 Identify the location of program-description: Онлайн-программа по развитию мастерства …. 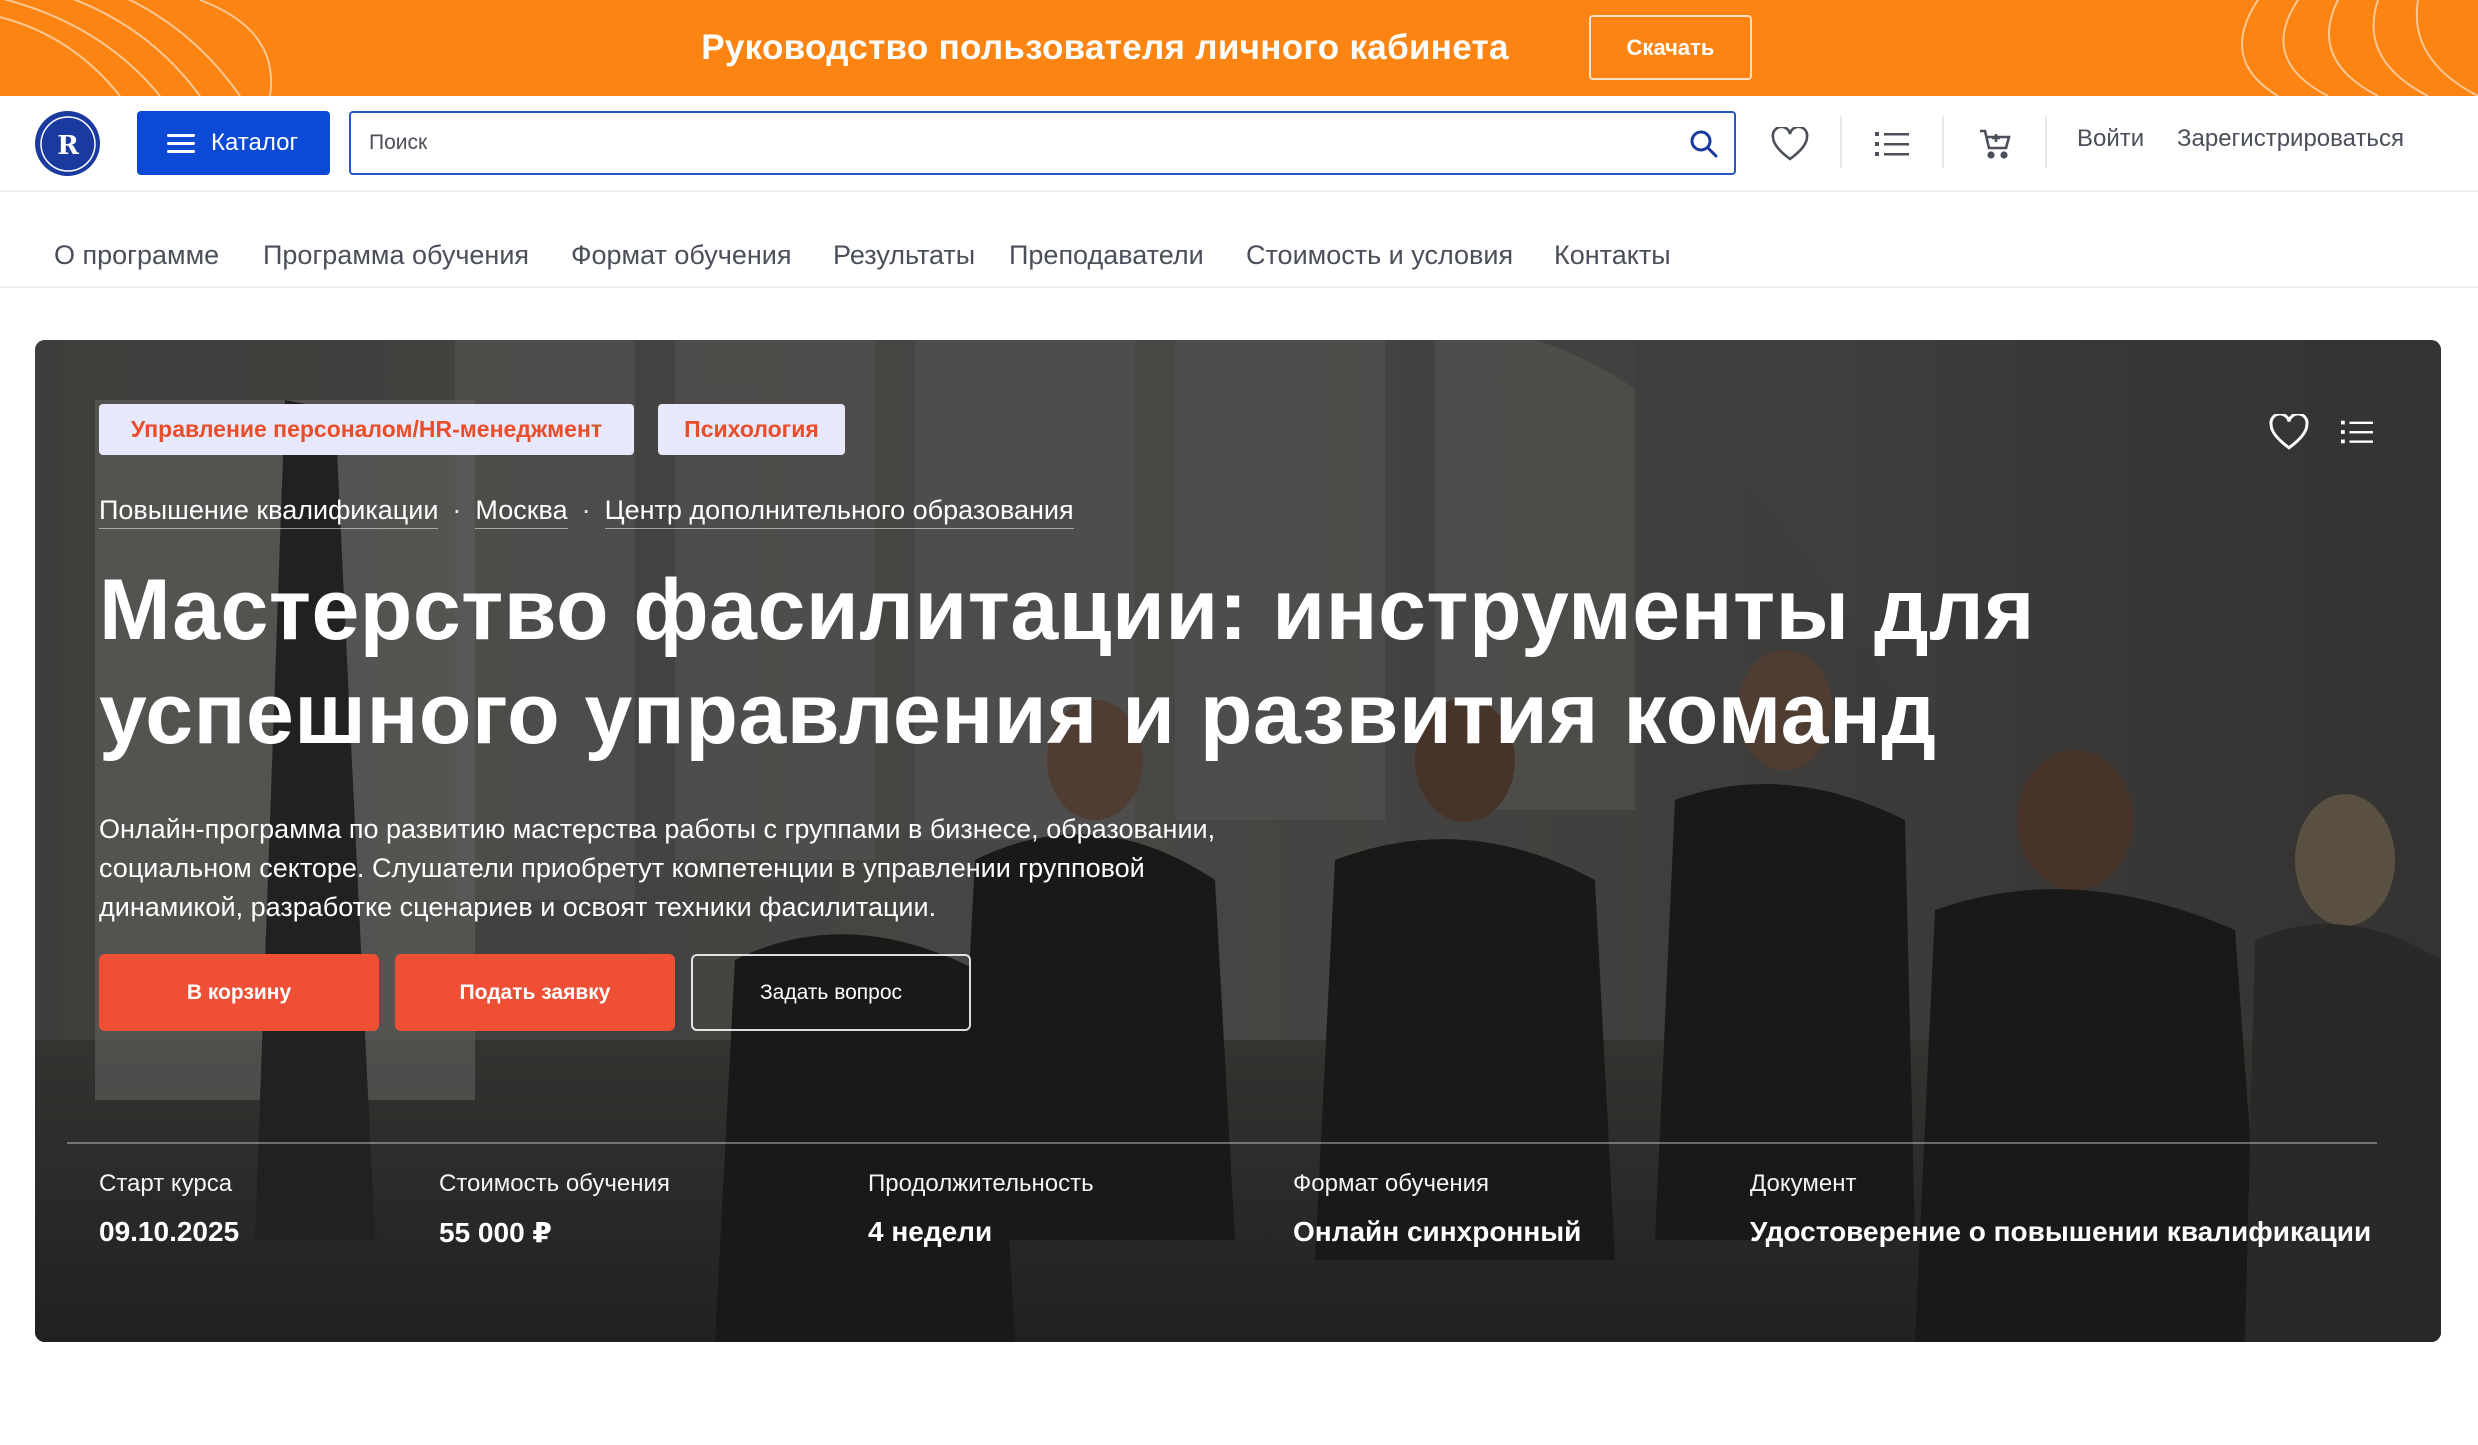
(657, 868).